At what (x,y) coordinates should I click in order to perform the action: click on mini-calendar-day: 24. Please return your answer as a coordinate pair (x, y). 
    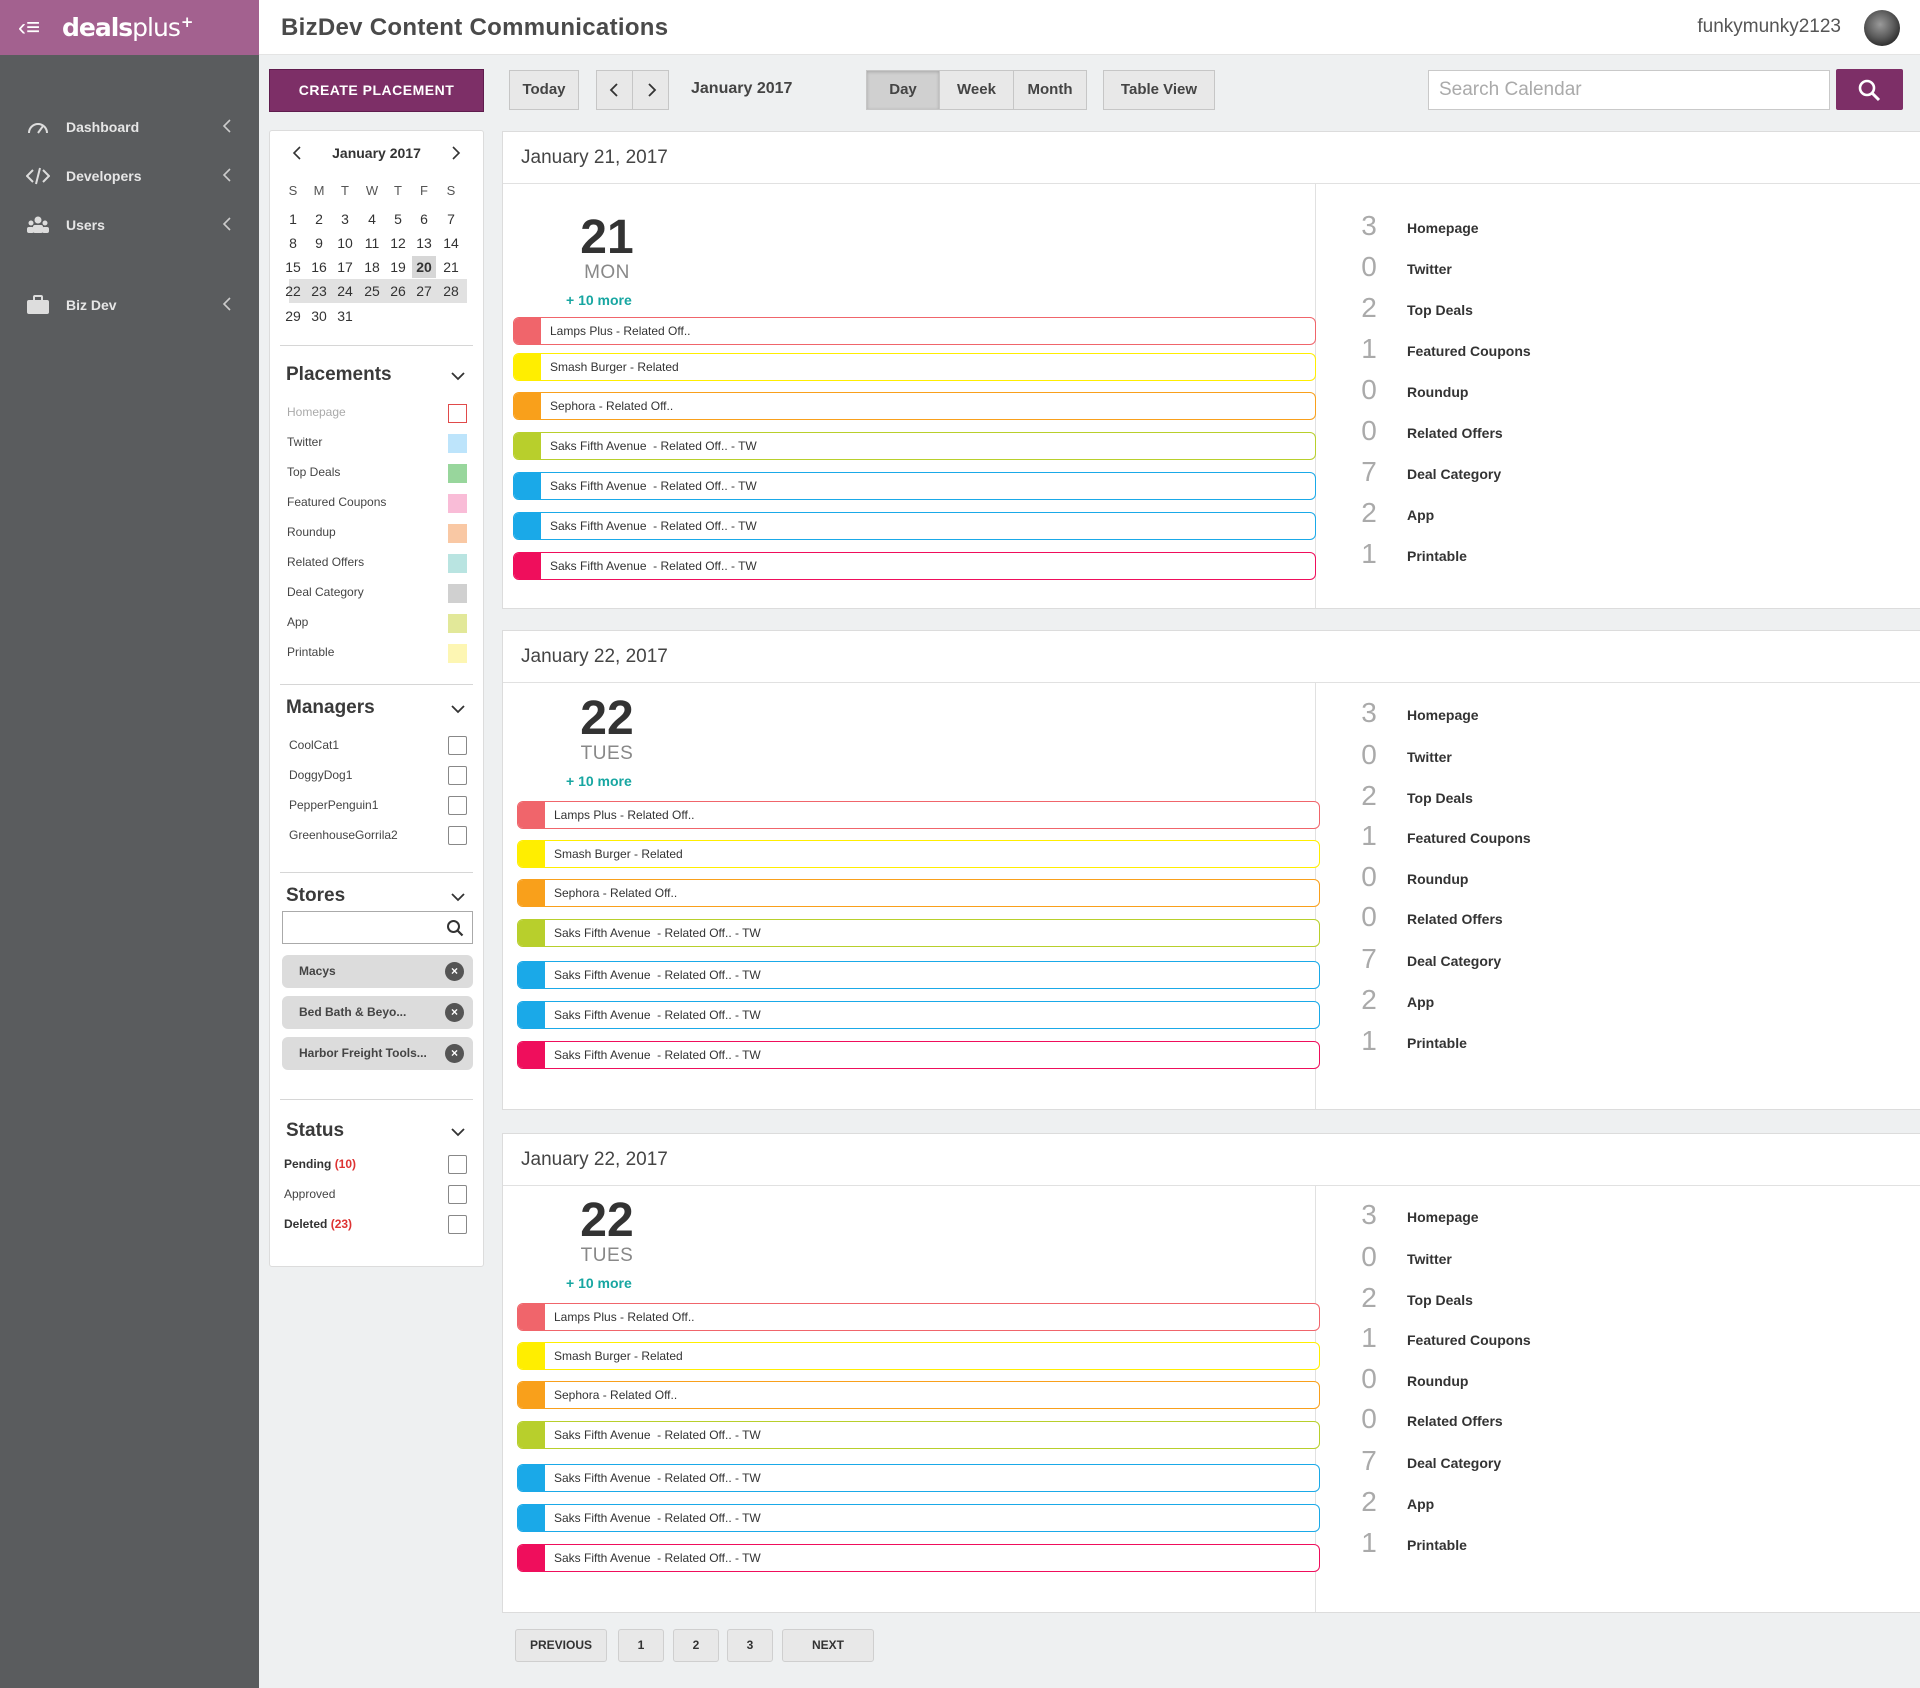
    Looking at the image, I should click on (345, 291).